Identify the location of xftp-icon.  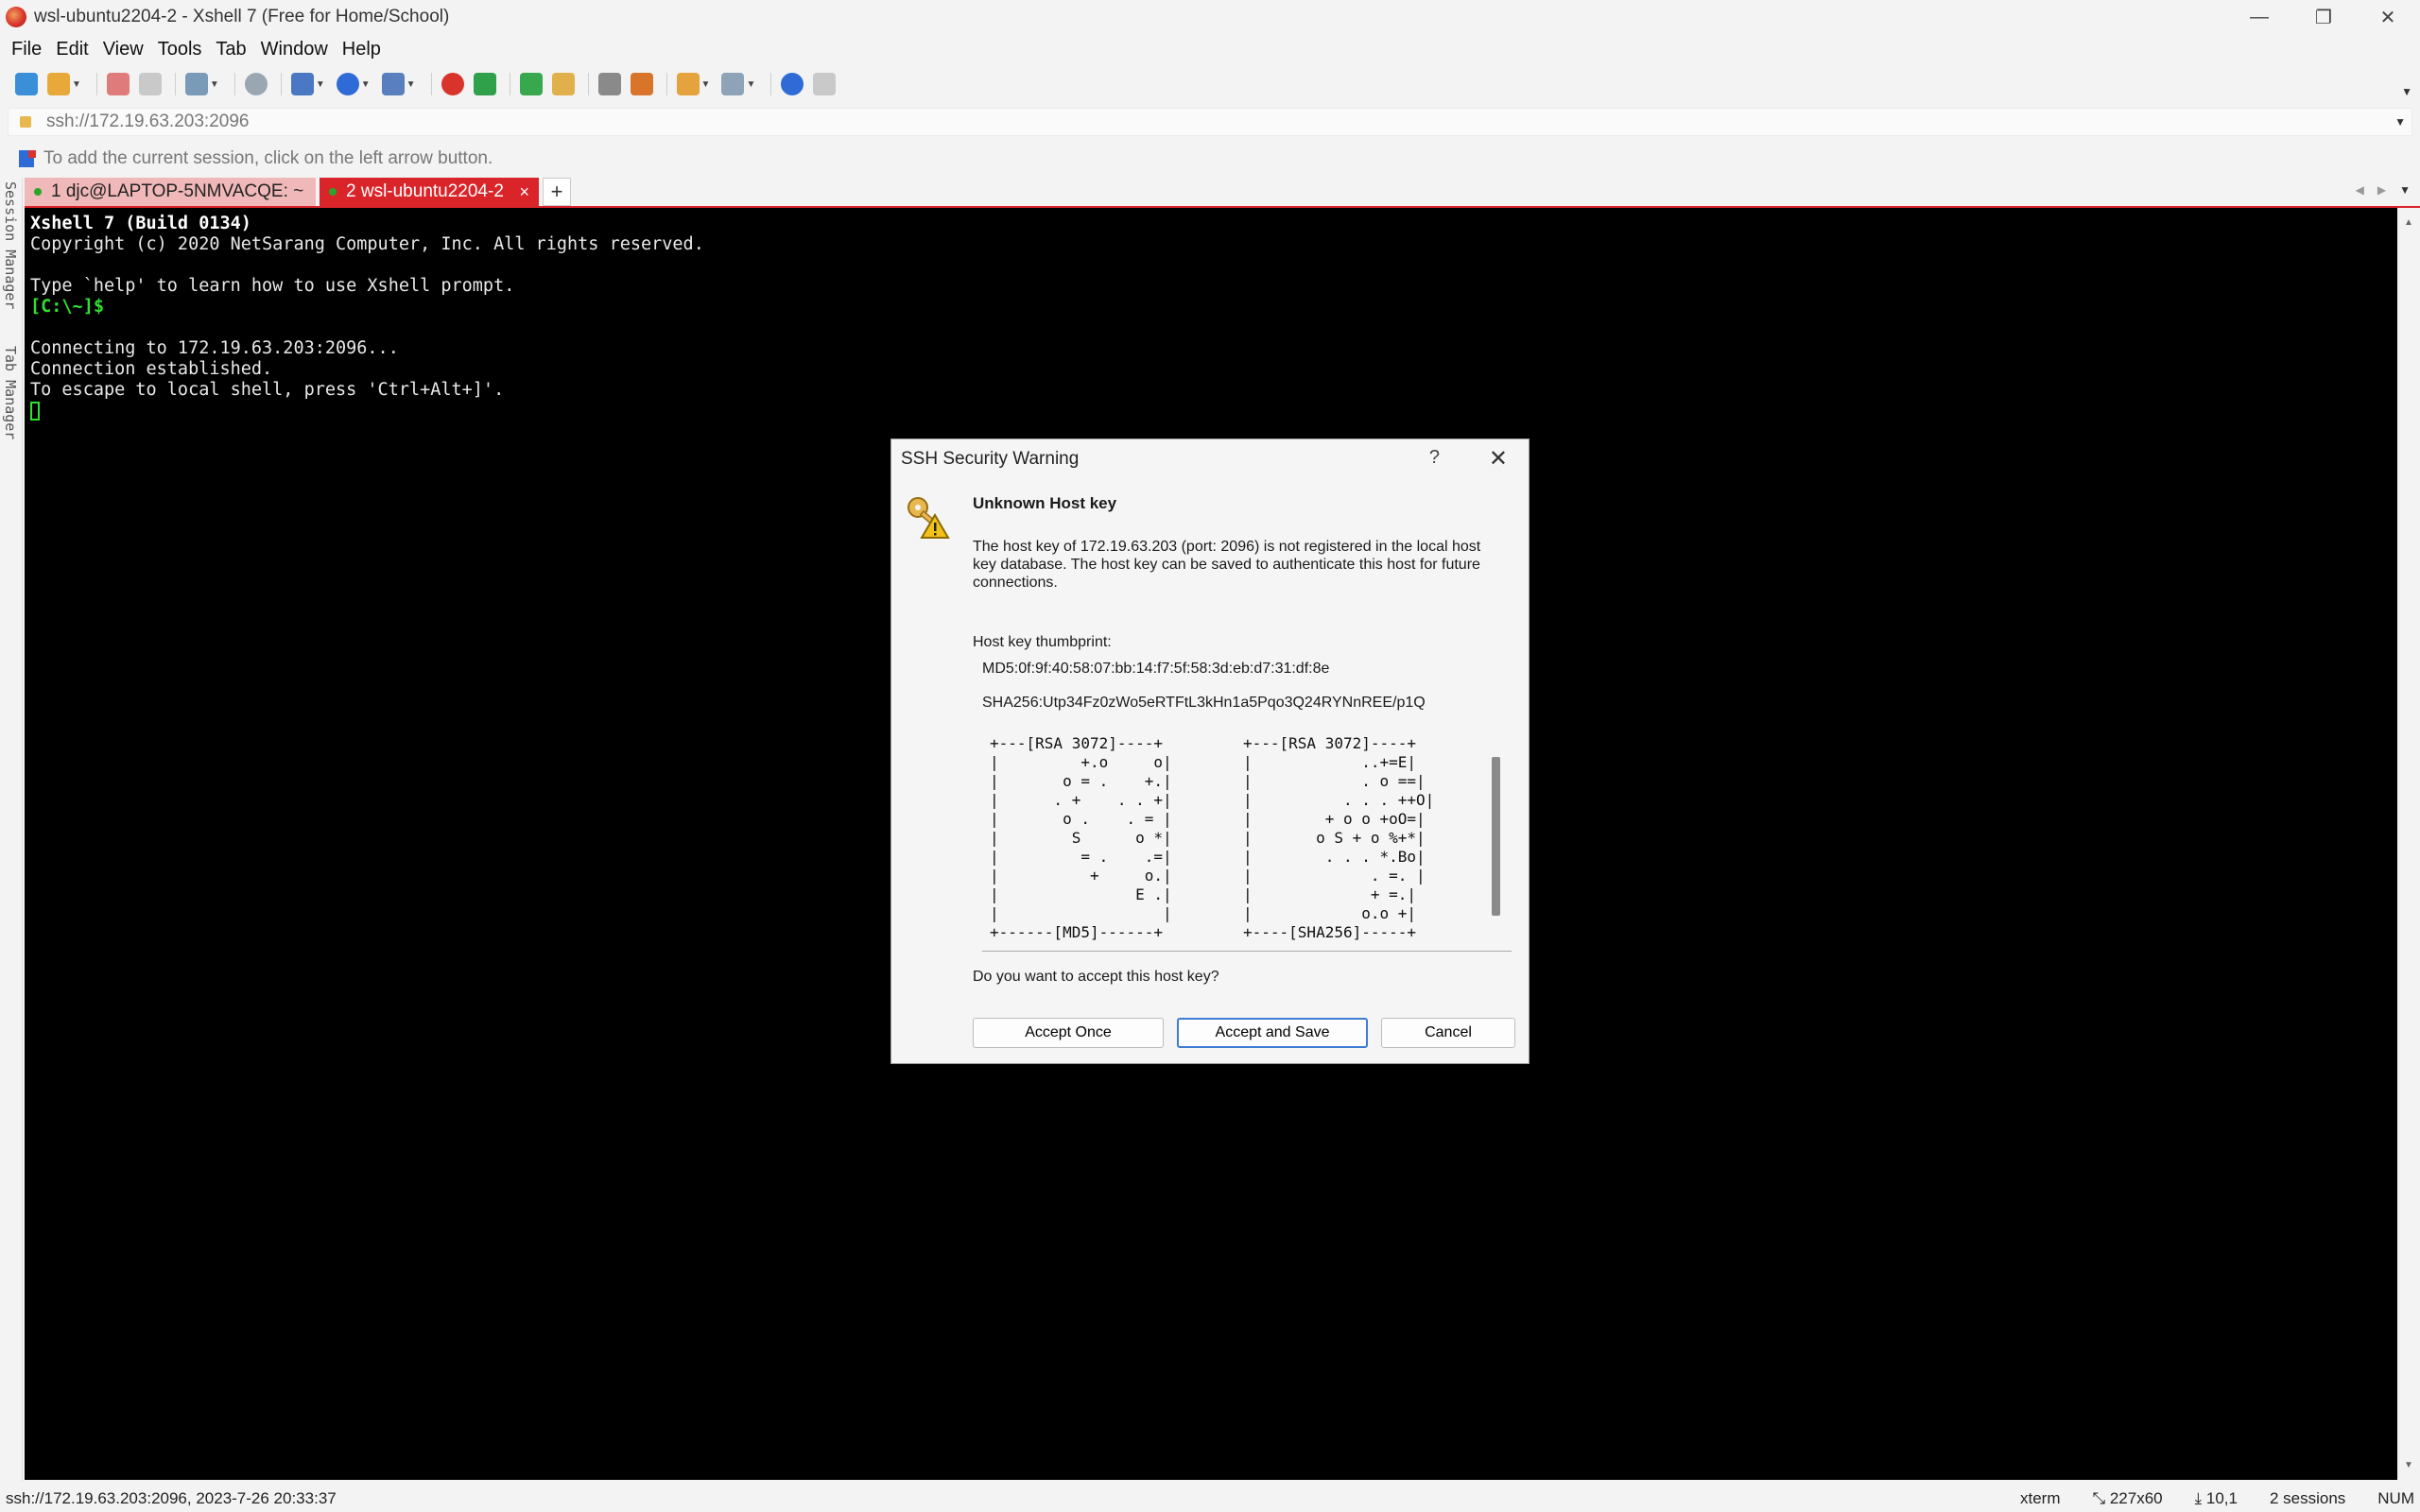
(484, 84).